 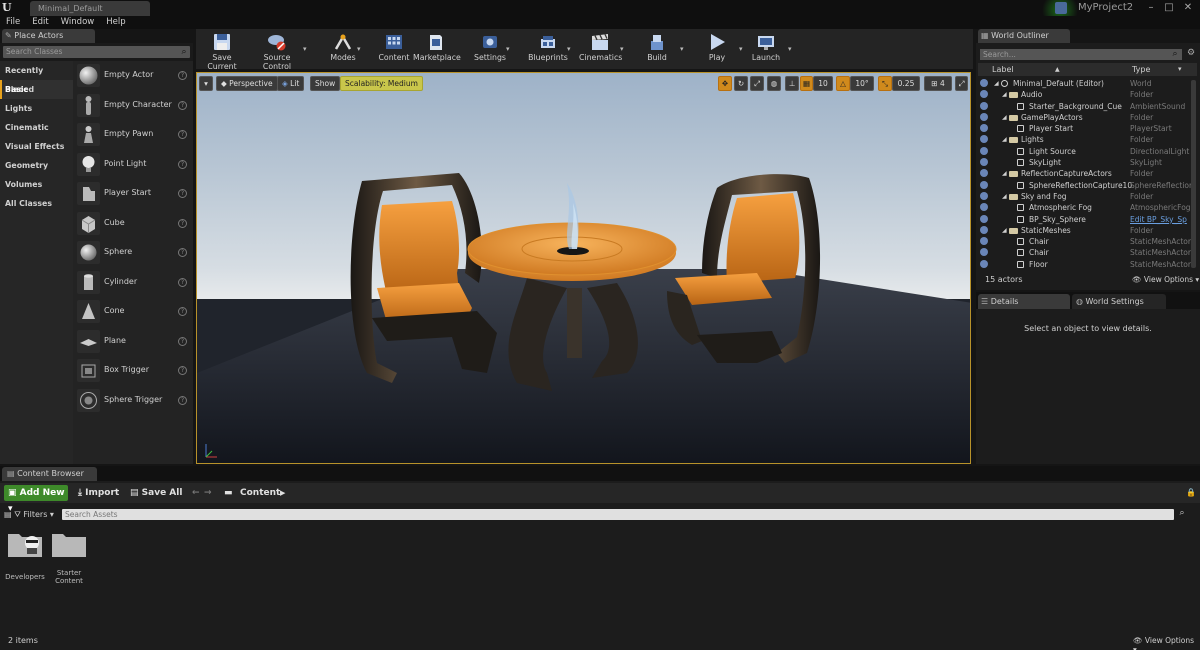 What do you see at coordinates (69, 544) in the screenshot?
I see `folder-starter-content` at bounding box center [69, 544].